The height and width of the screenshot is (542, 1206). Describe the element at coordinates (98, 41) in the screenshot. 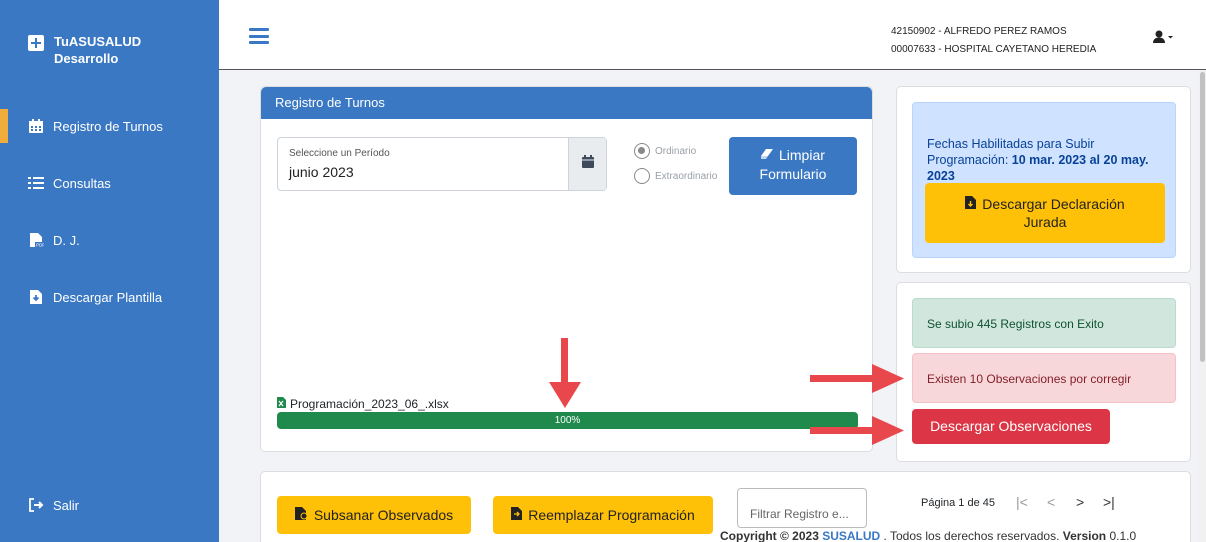

I see `brand-title: TuASUSALUD` at that location.